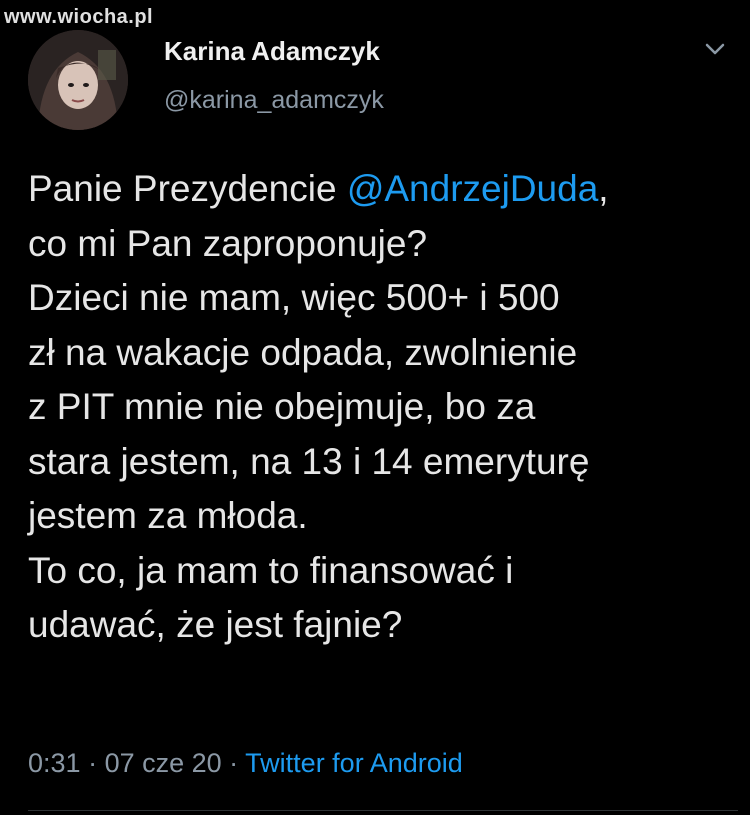 The height and width of the screenshot is (815, 750). What do you see at coordinates (303, 352) in the screenshot?
I see `tweet-line-4: zł na wakacje odpada, zwolnienie` at bounding box center [303, 352].